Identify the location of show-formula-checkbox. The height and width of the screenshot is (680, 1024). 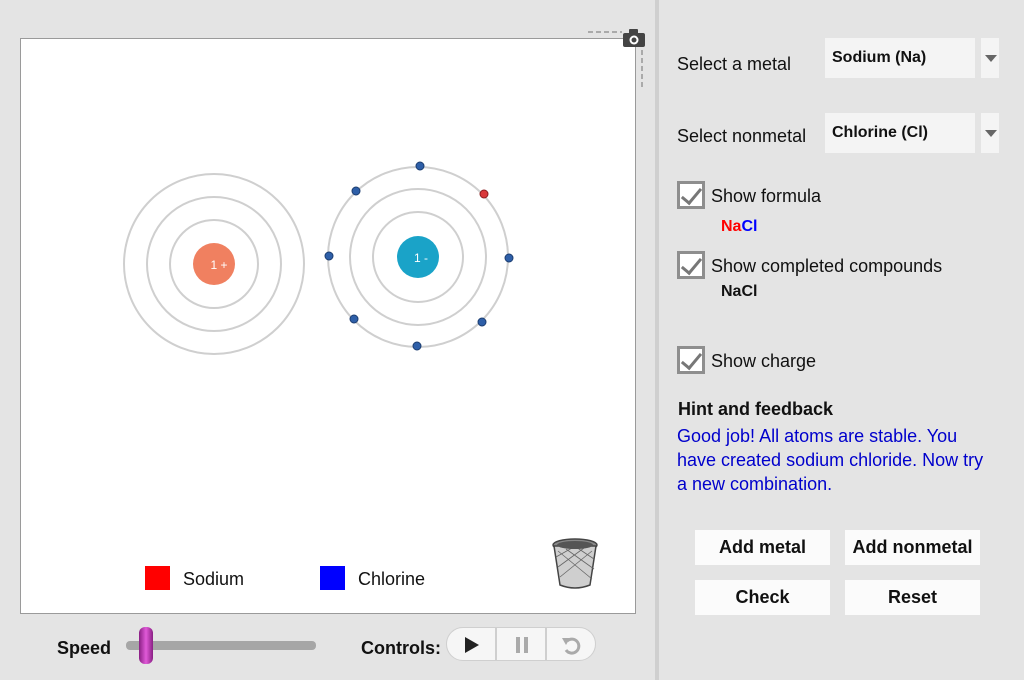
(691, 195).